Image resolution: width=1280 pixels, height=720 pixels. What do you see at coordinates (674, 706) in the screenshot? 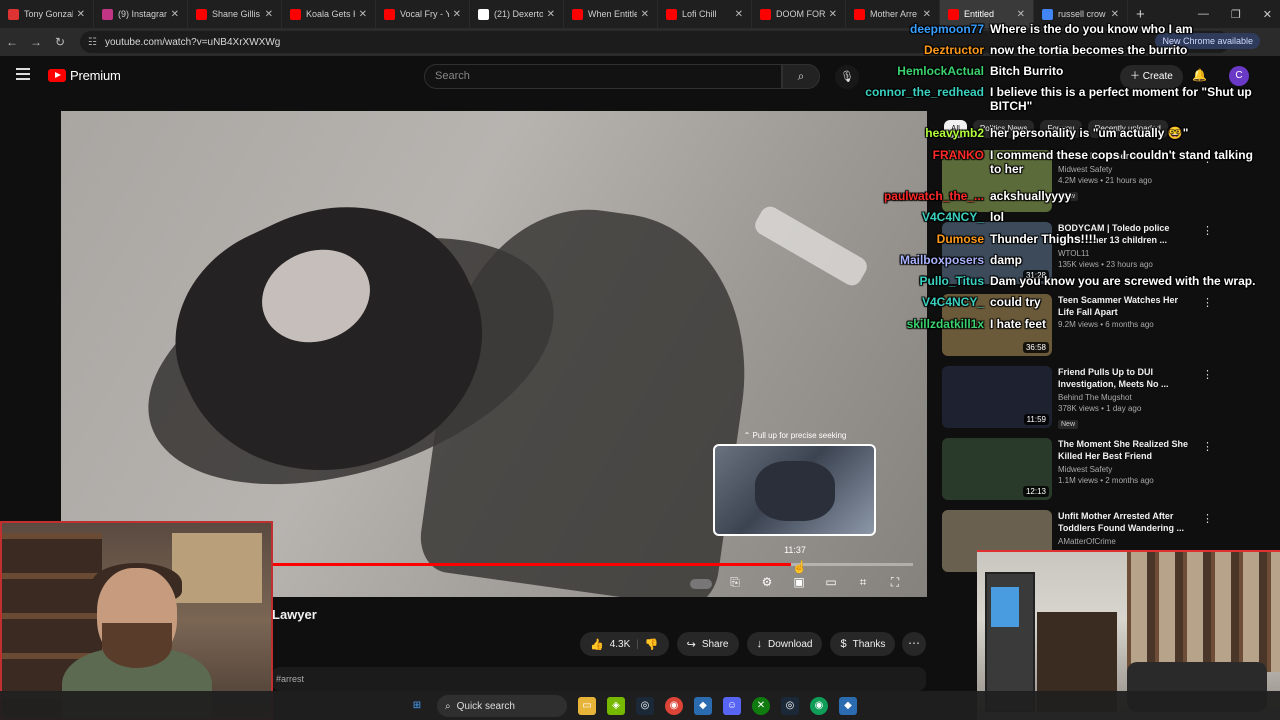
I see `chrome-icon: ◉` at bounding box center [674, 706].